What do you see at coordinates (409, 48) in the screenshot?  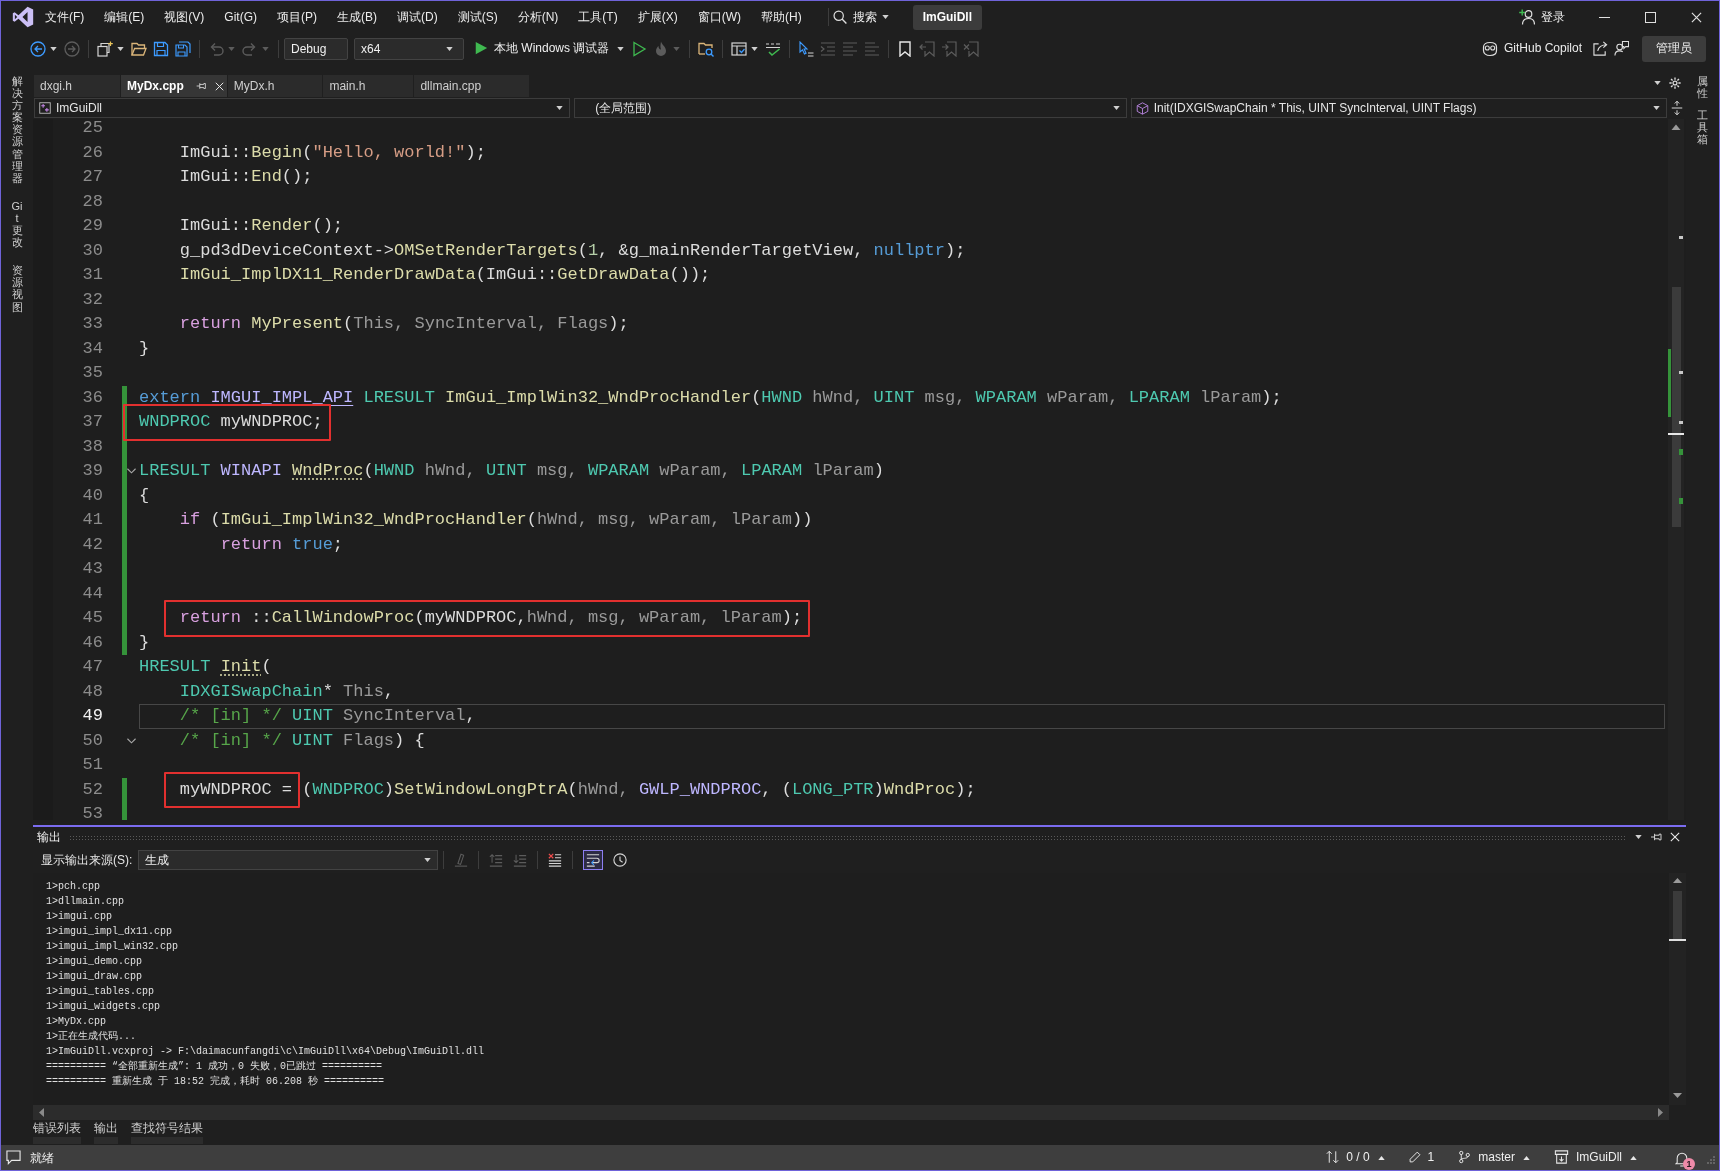 I see `toolbar-dropdown: x64` at bounding box center [409, 48].